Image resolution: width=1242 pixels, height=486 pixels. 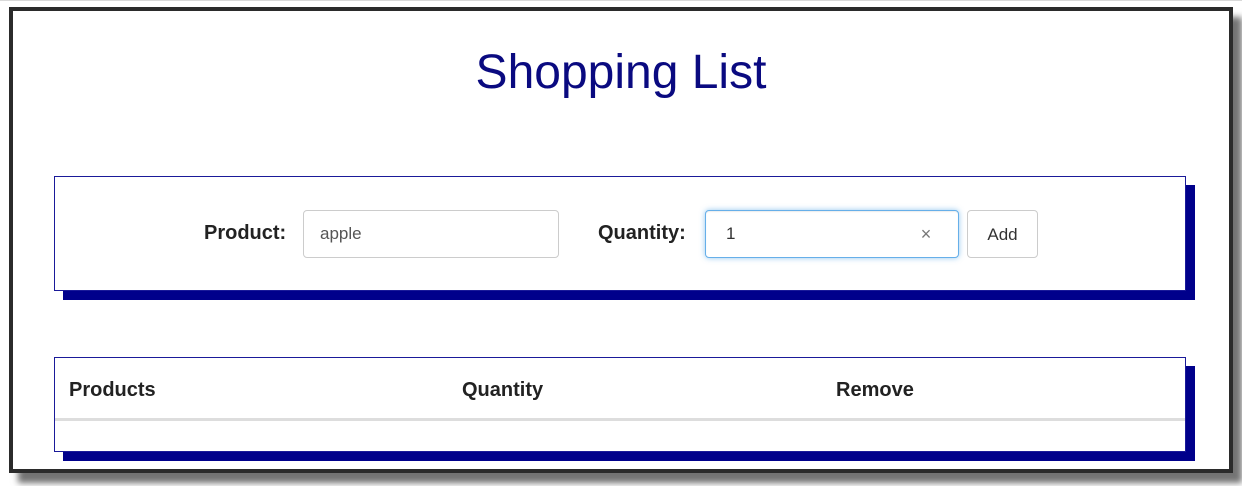 What do you see at coordinates (926, 234) in the screenshot?
I see `close-icon: ×` at bounding box center [926, 234].